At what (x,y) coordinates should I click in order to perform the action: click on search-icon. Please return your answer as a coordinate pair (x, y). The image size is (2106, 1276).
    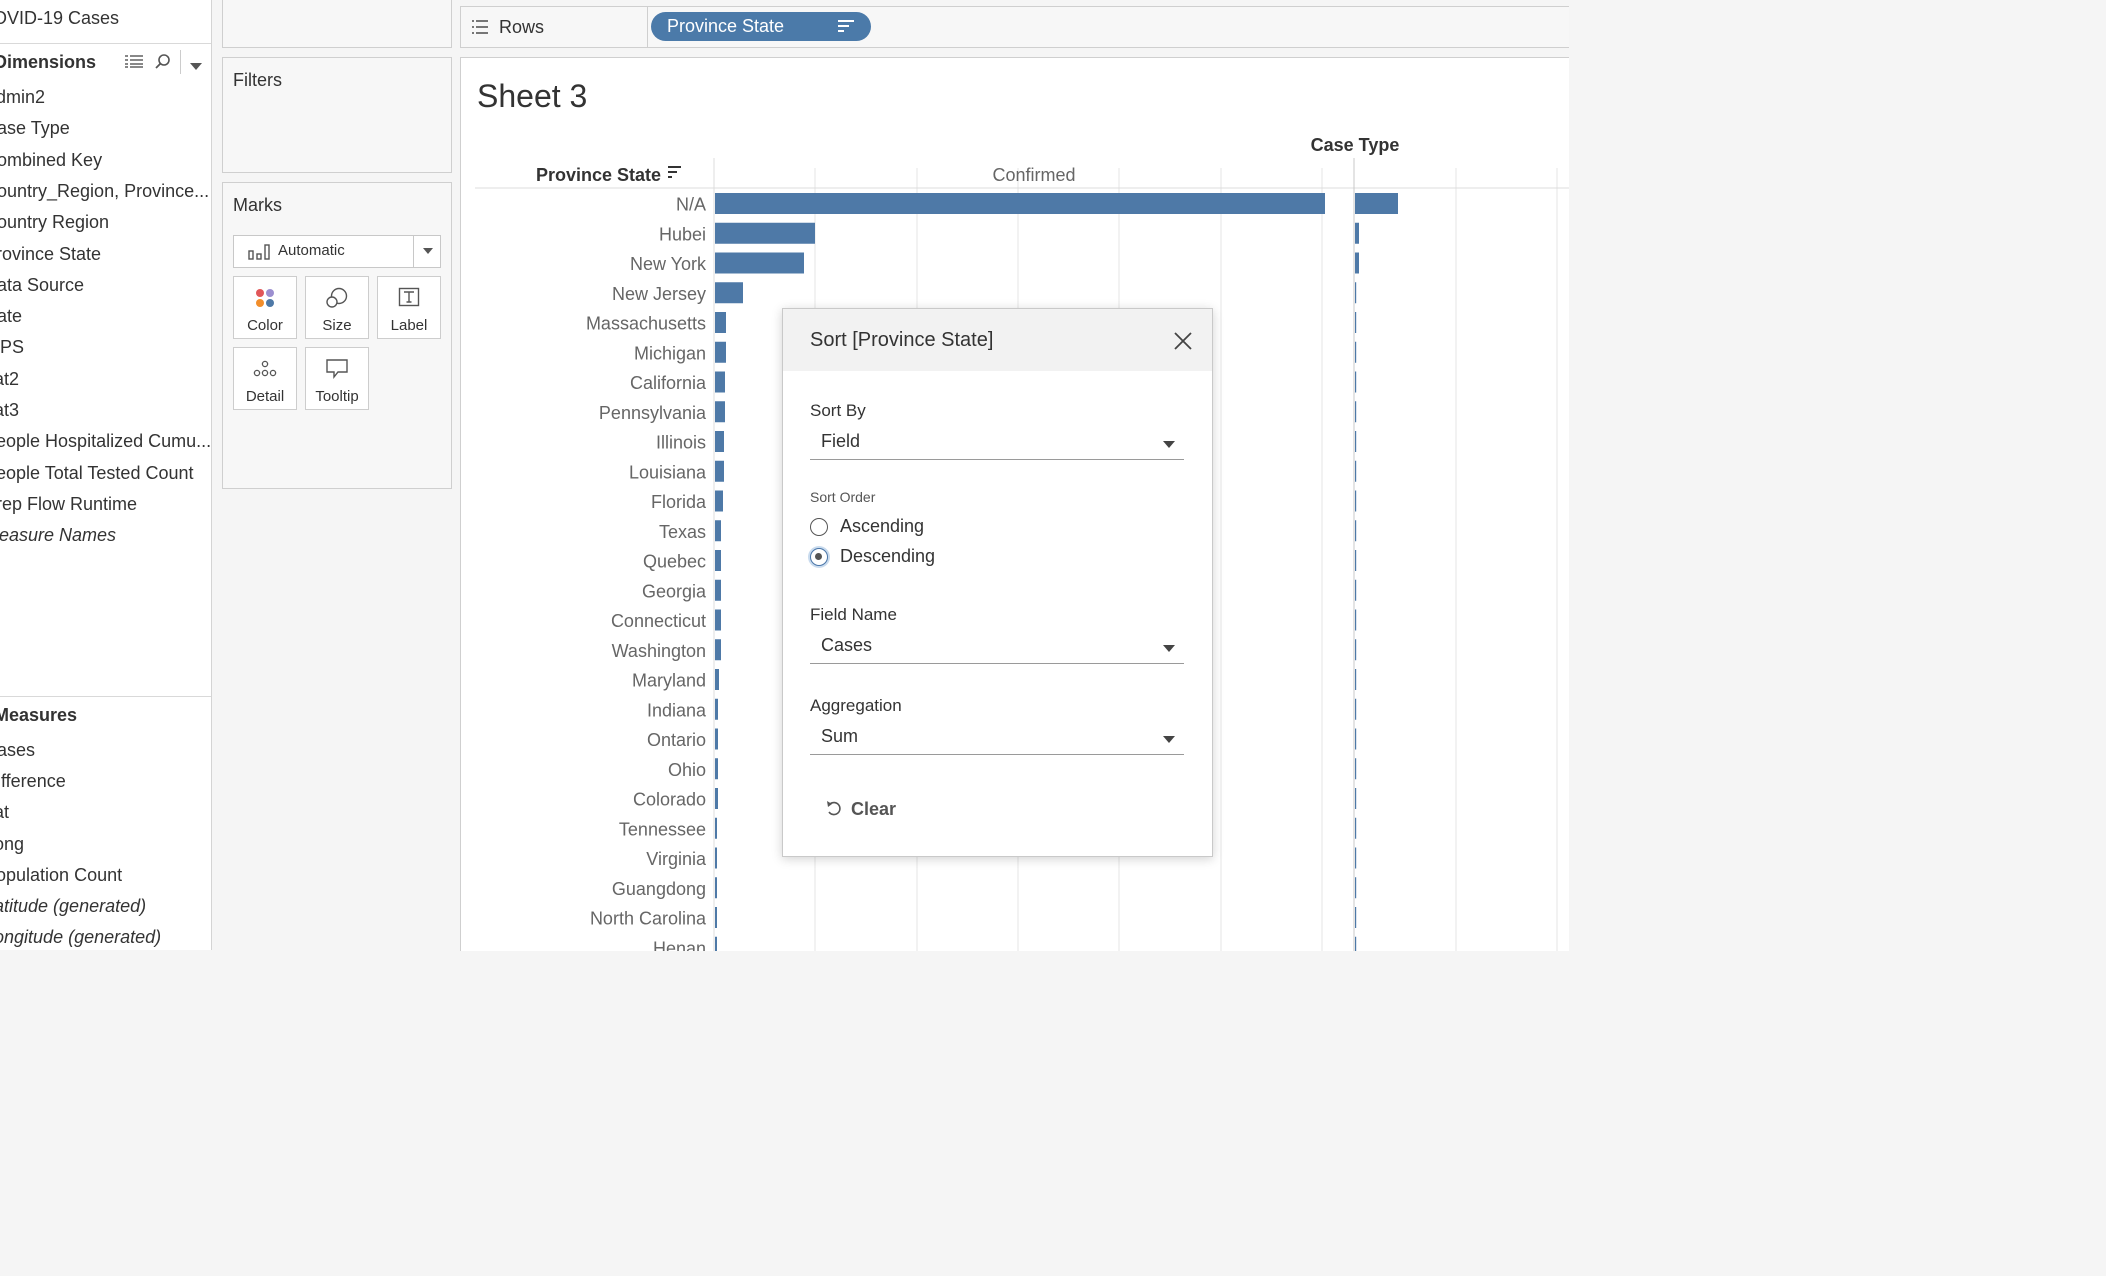
    Looking at the image, I should click on (163, 64).